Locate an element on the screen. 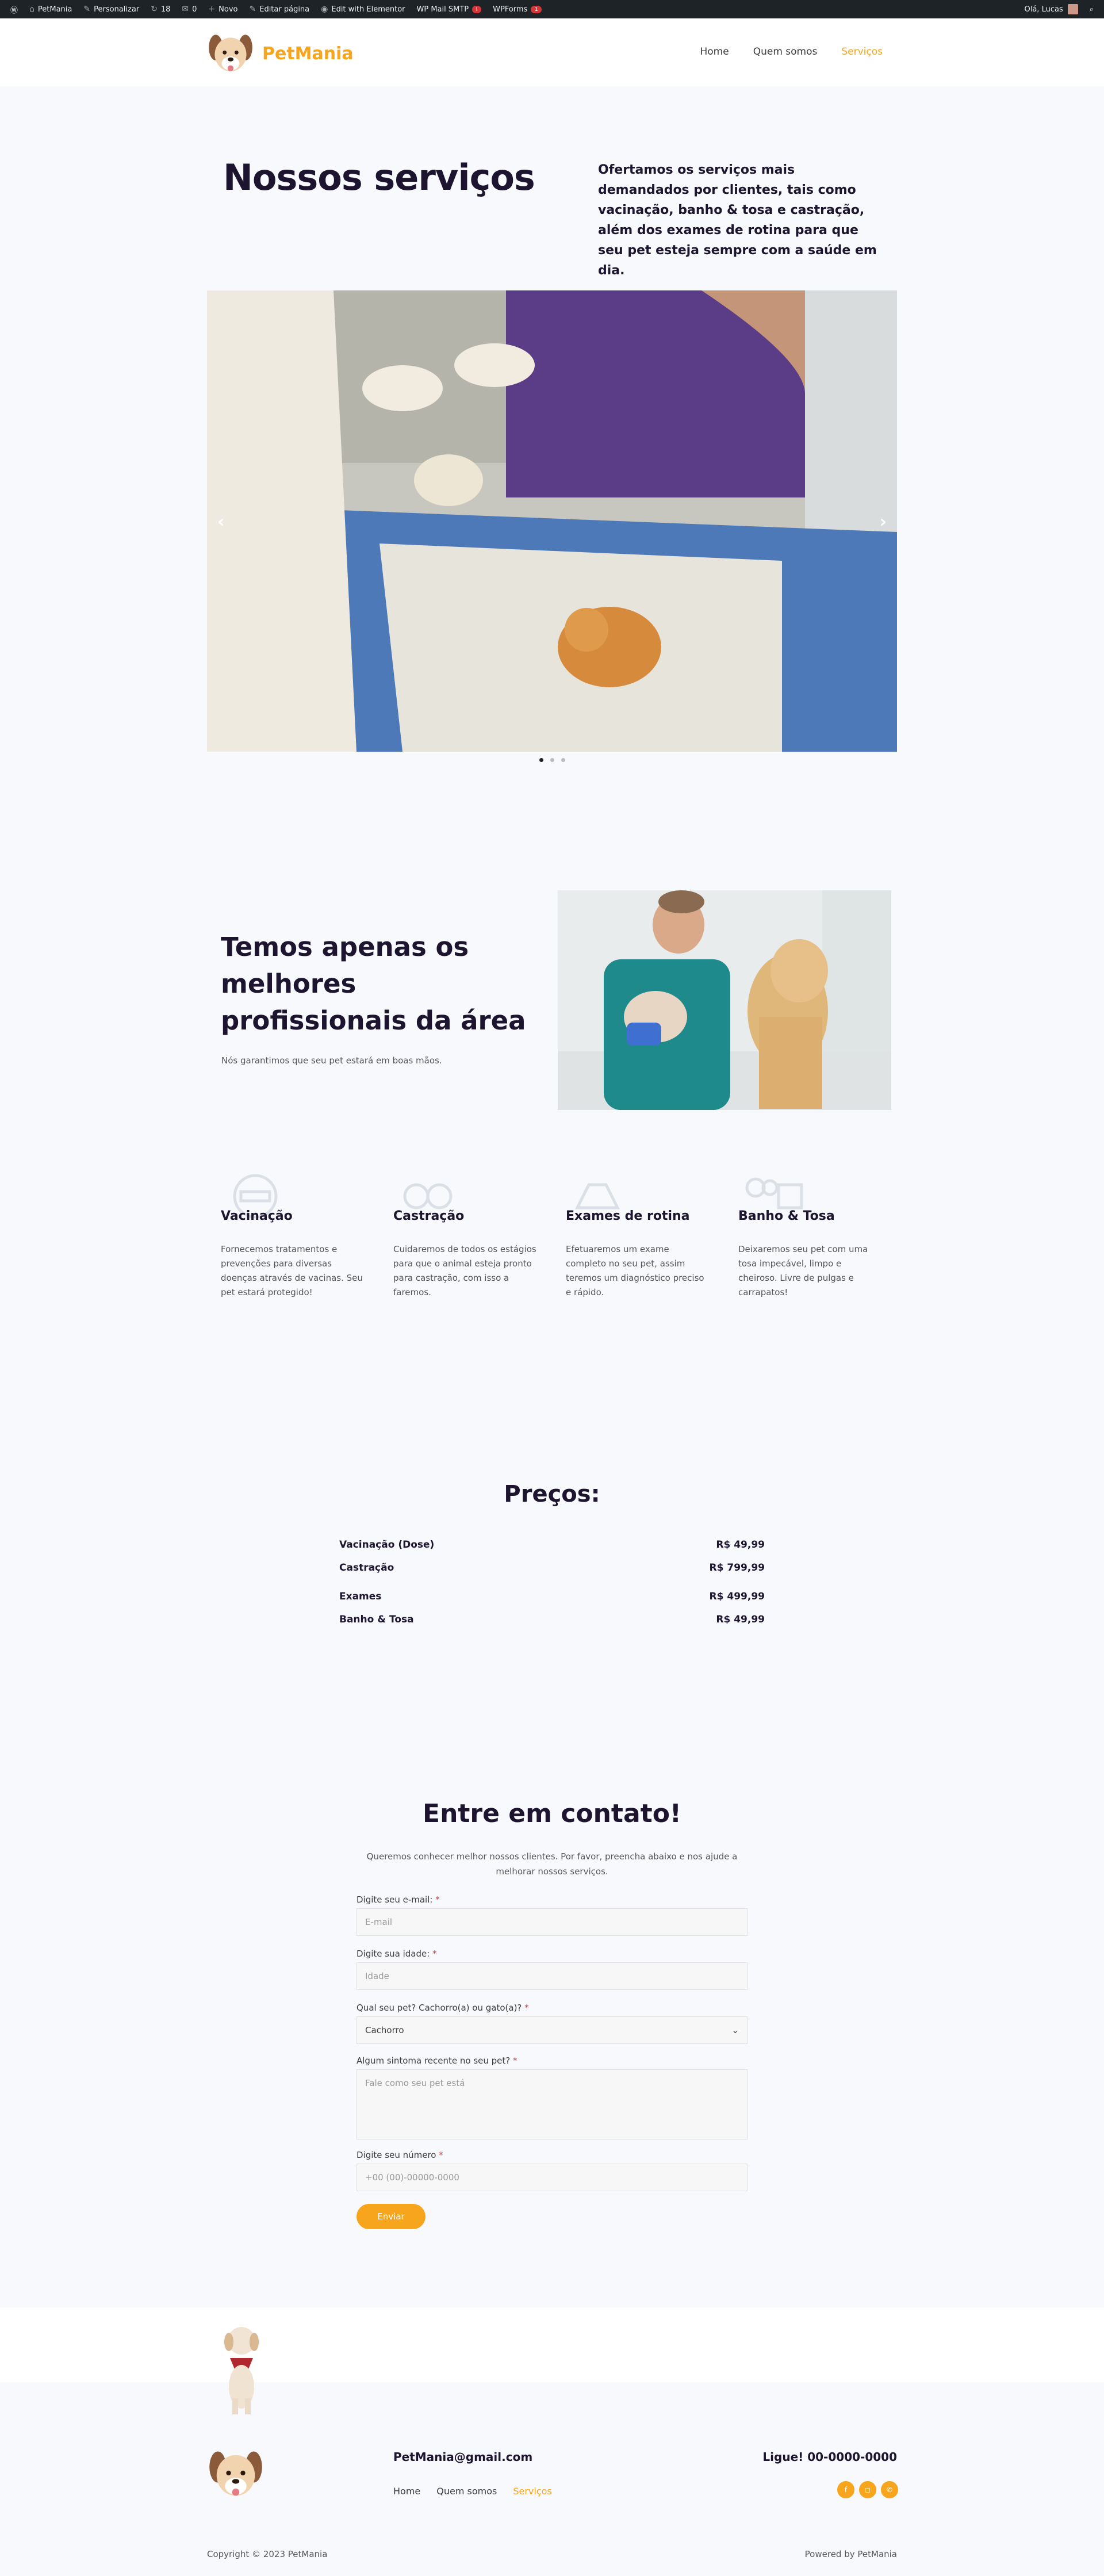 The image size is (1104, 2576). price-item-name: Castração is located at coordinates (366, 1568).